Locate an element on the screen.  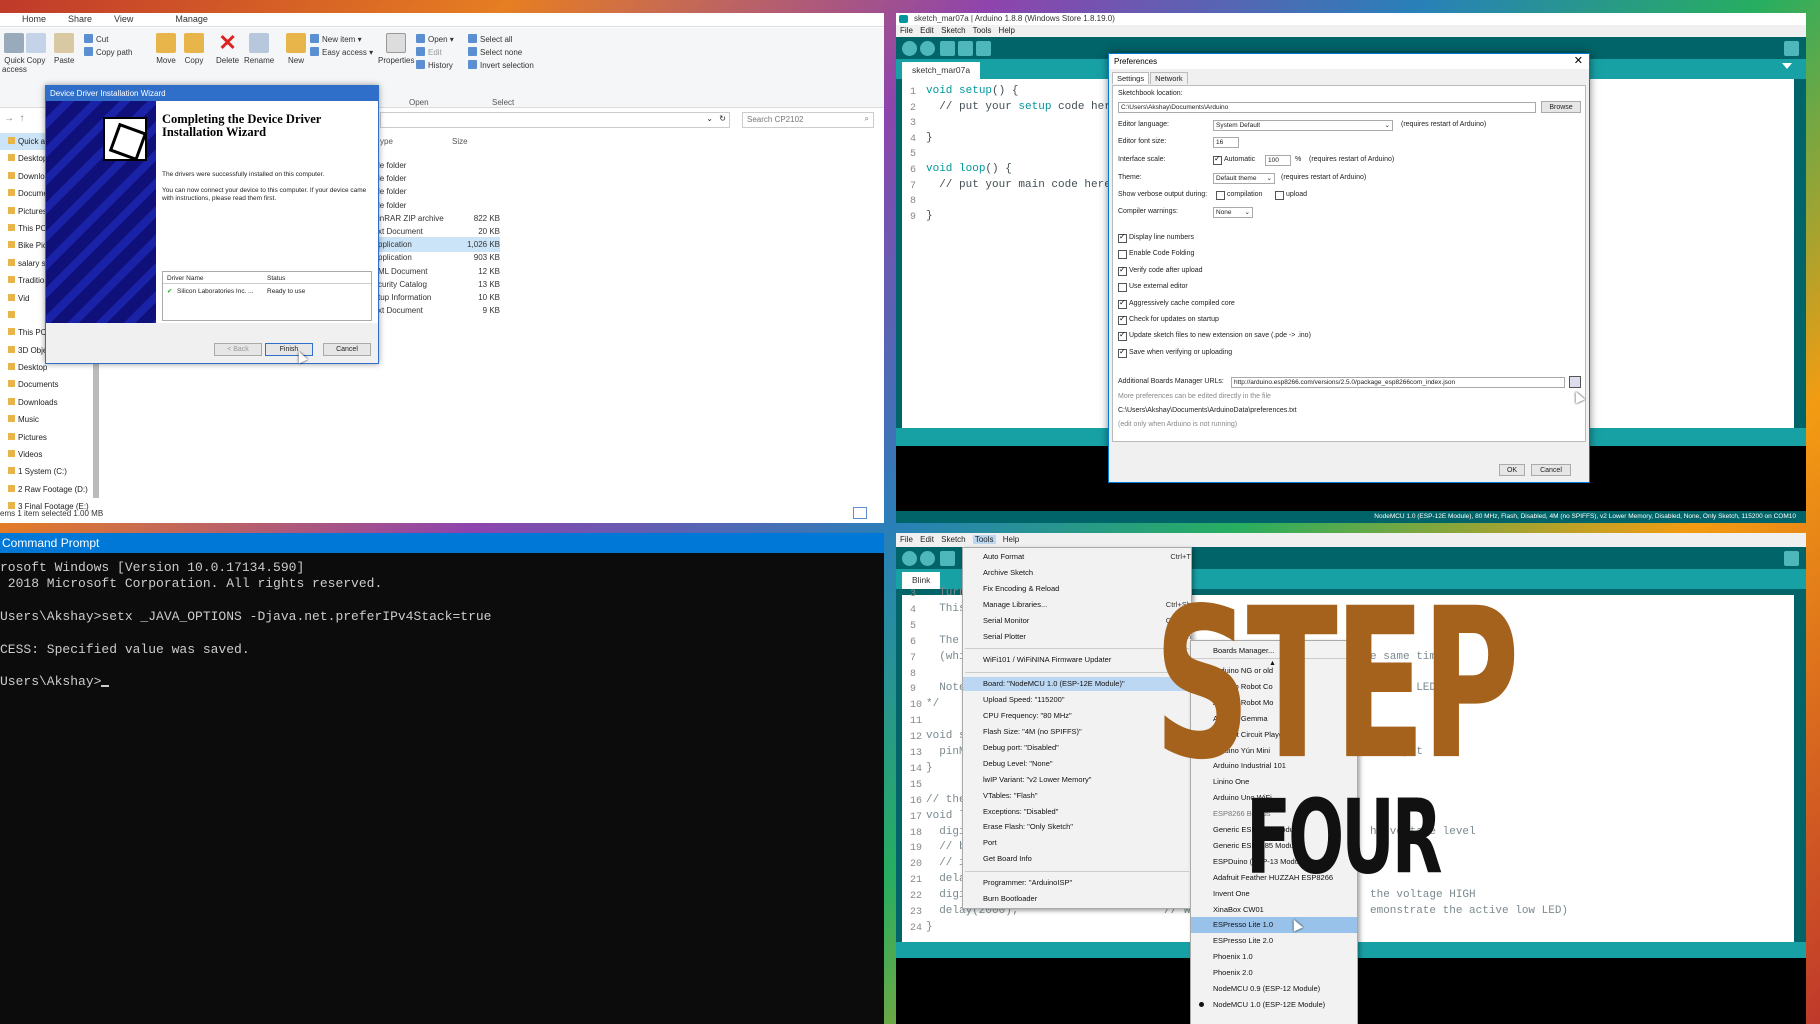
automatic-checkbox: Automatic is located at coordinates (1234, 159).